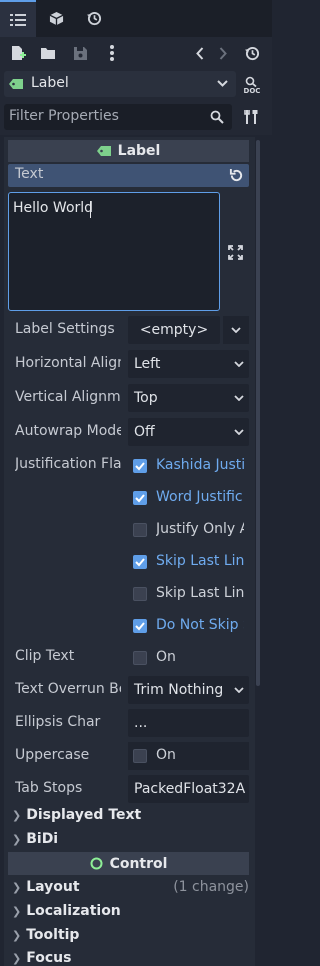 Image resolution: width=320 pixels, height=966 pixels. I want to click on ellipsis-char-label: Ellipsis Char, so click(58, 722).